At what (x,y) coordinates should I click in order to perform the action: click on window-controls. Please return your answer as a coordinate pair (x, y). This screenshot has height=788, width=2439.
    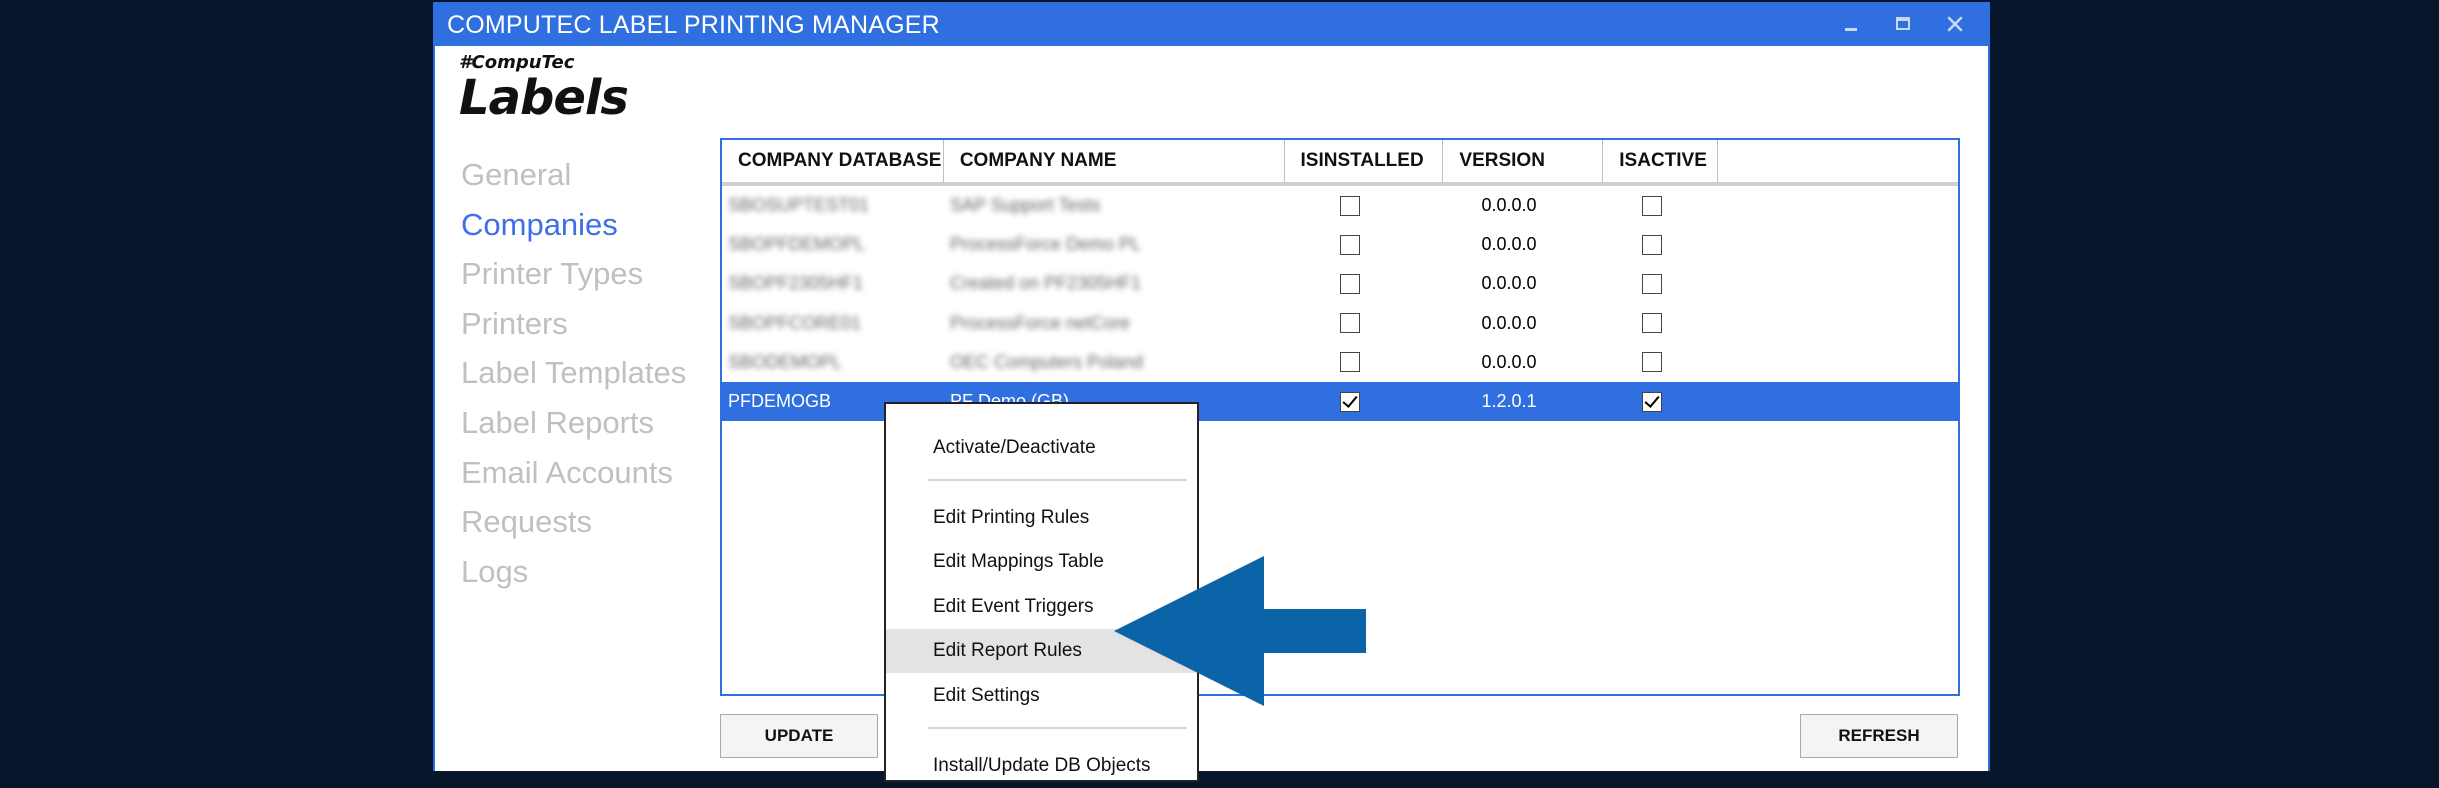
    Looking at the image, I should click on (1903, 24).